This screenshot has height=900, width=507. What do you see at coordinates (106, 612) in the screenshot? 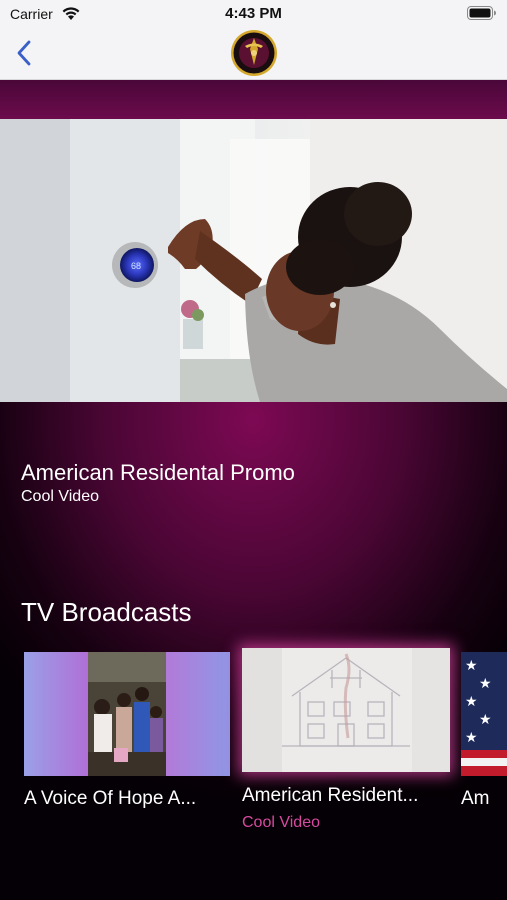
I see `section-title-tv-broadcasts: TV Broadcasts` at bounding box center [106, 612].